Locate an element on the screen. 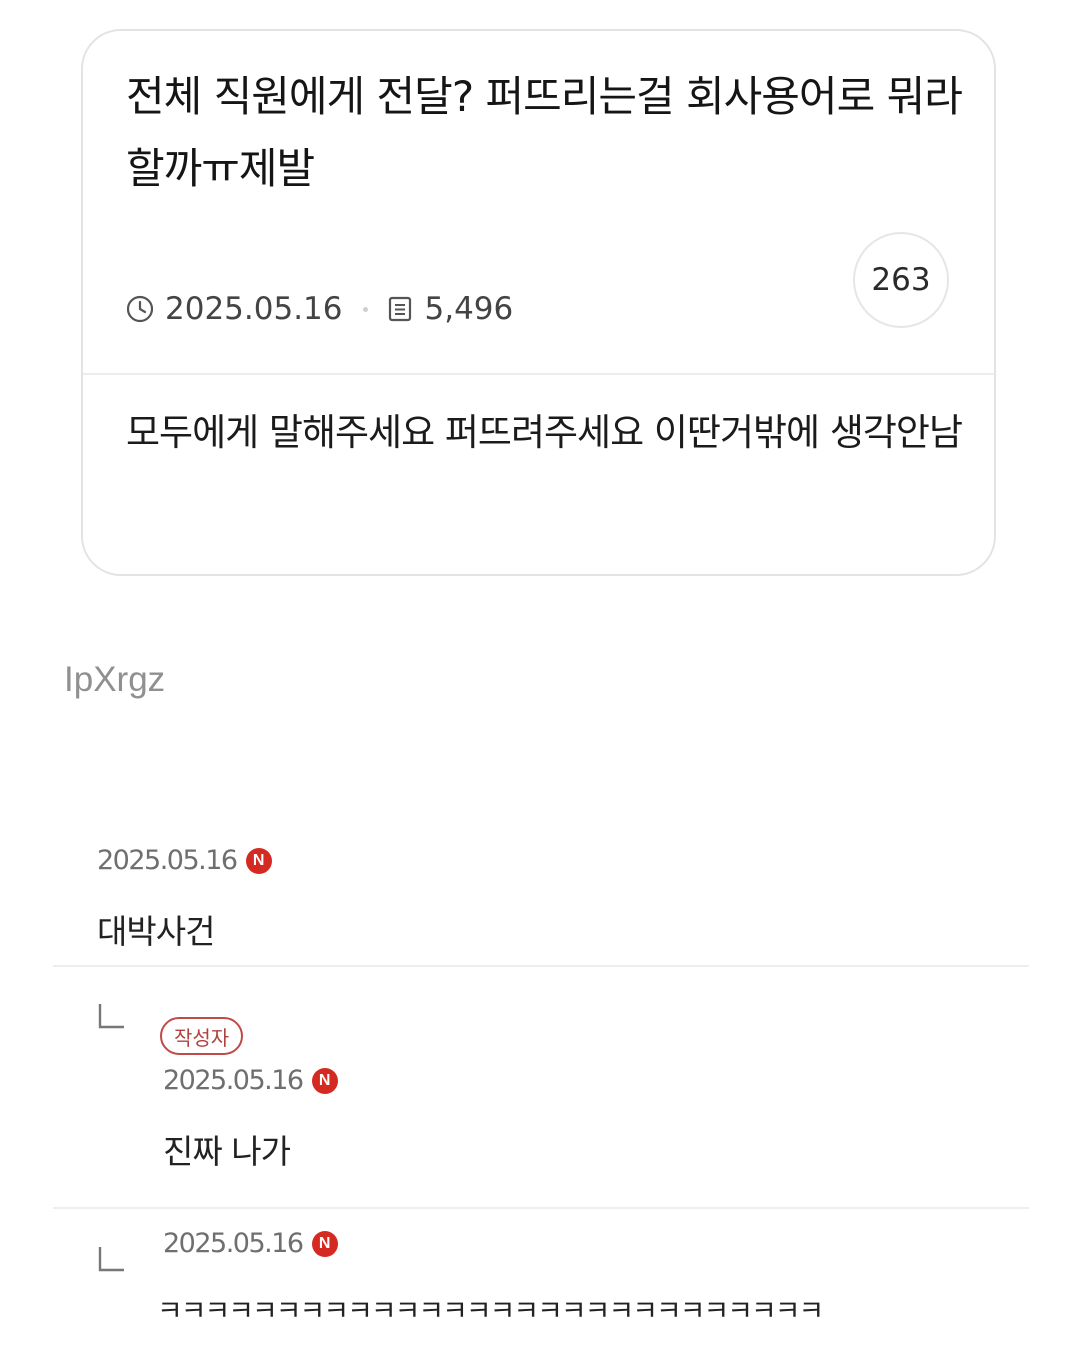  comment-count-button: 263 is located at coordinates (901, 280).